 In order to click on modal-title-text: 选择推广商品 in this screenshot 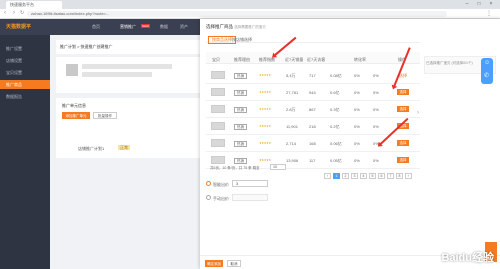, I will do `click(219, 26)`.